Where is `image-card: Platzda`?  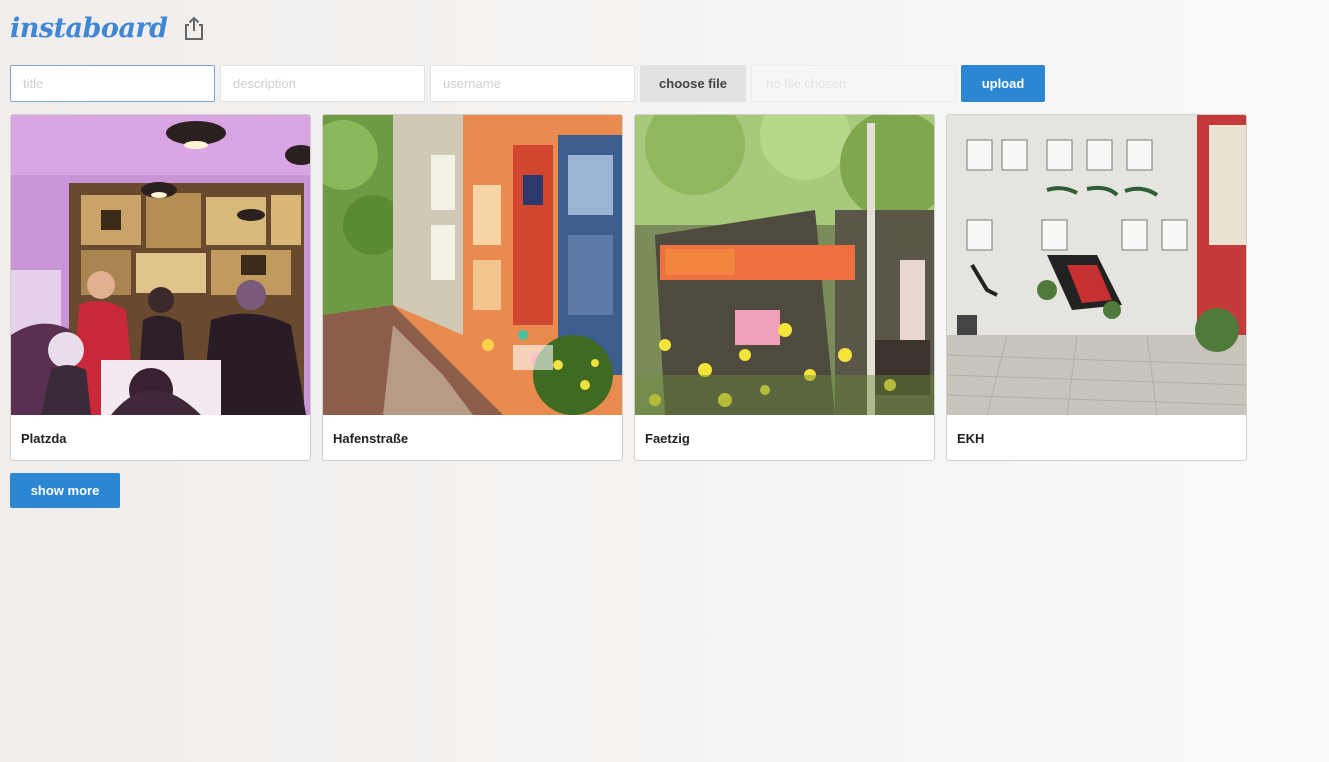 image-card: Platzda is located at coordinates (160, 287).